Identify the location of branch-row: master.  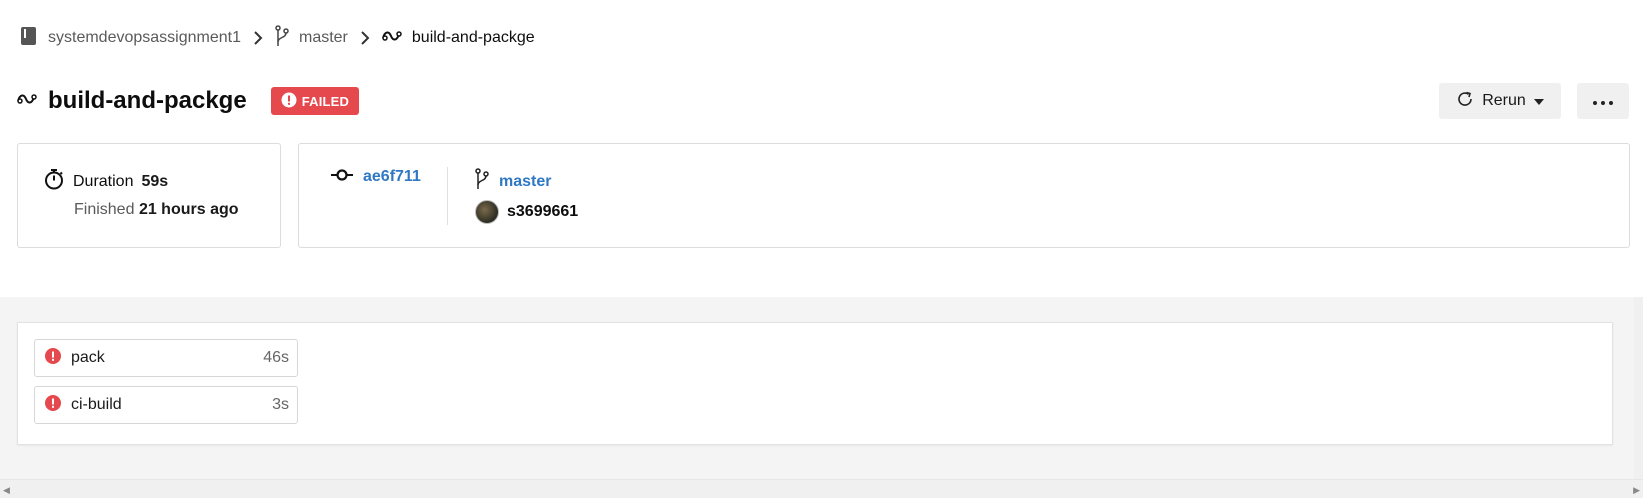
(513, 181).